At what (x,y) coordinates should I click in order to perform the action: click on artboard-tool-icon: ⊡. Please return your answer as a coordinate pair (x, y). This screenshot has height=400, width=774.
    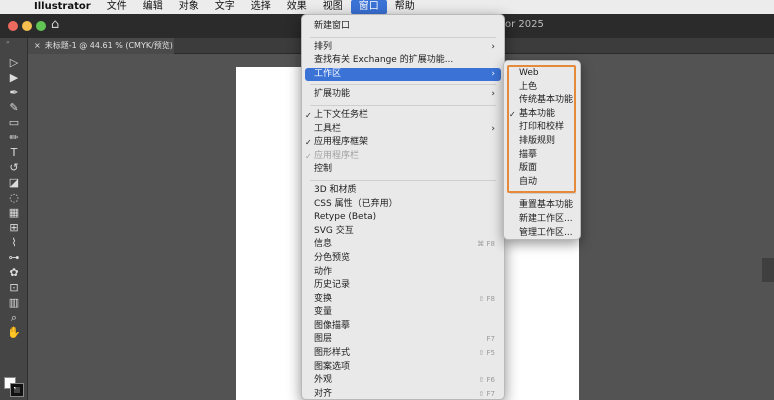
    Looking at the image, I should click on (14, 287).